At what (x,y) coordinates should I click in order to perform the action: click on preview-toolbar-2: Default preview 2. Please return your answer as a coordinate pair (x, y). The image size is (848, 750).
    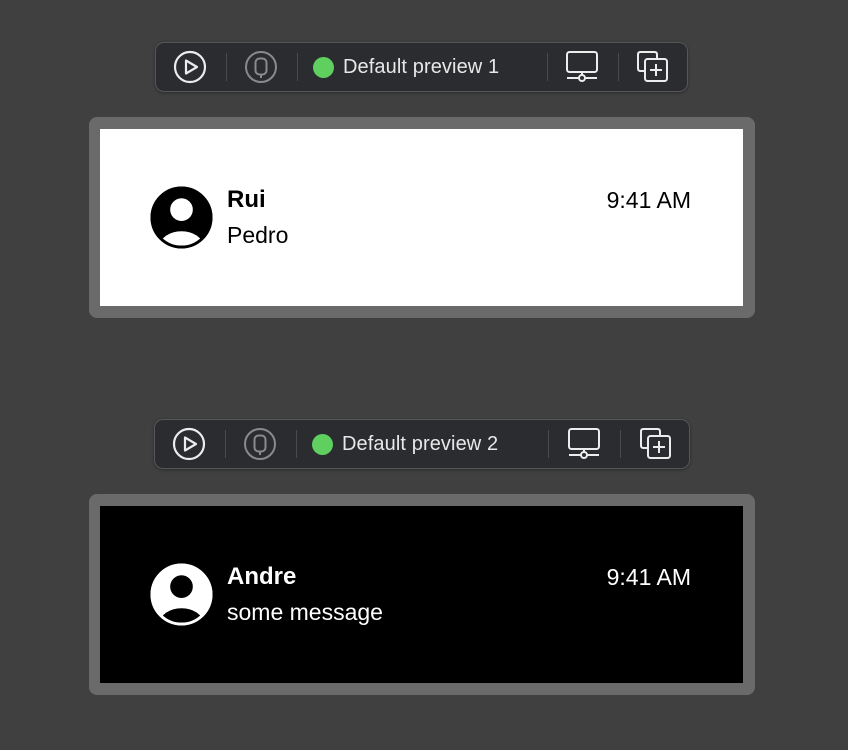
    Looking at the image, I should click on (422, 444).